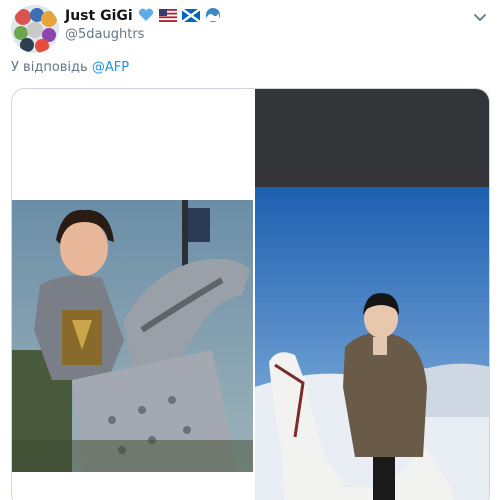 The height and width of the screenshot is (500, 499). Describe the element at coordinates (480, 17) in the screenshot. I see `chevron-down-icon` at that location.